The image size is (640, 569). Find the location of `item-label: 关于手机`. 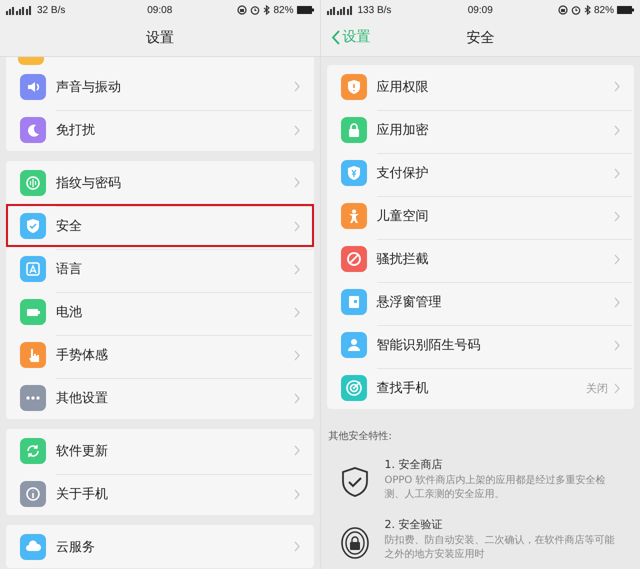

item-label: 关于手机 is located at coordinates (82, 494).